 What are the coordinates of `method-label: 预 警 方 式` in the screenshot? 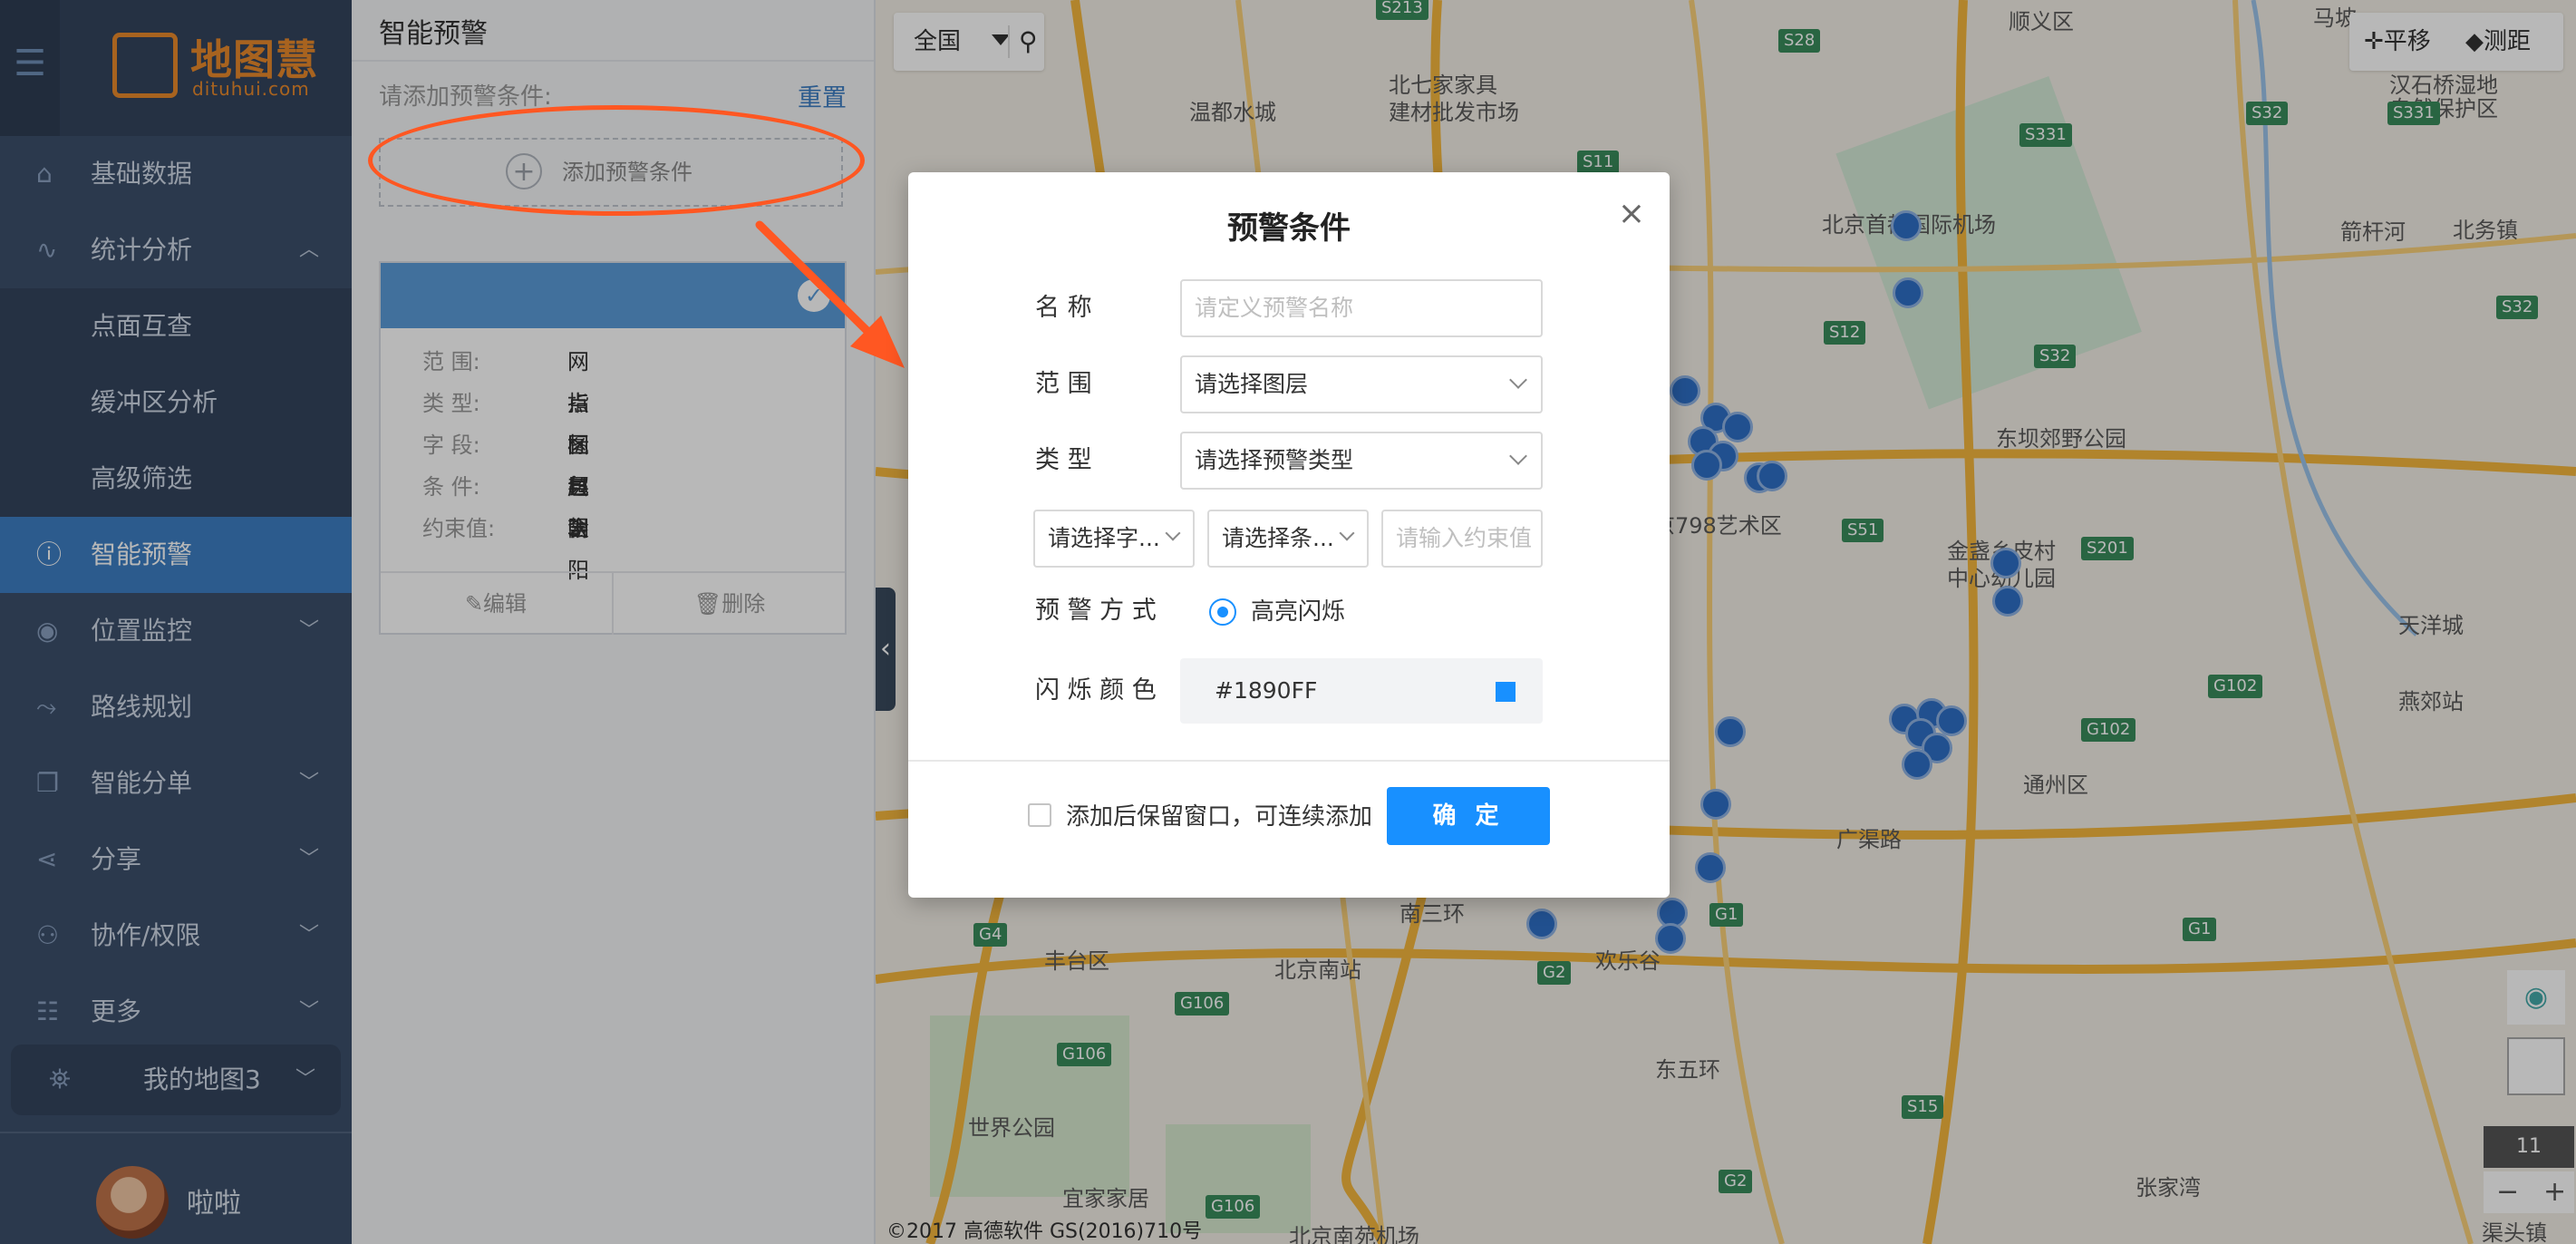 It's located at (1096, 611).